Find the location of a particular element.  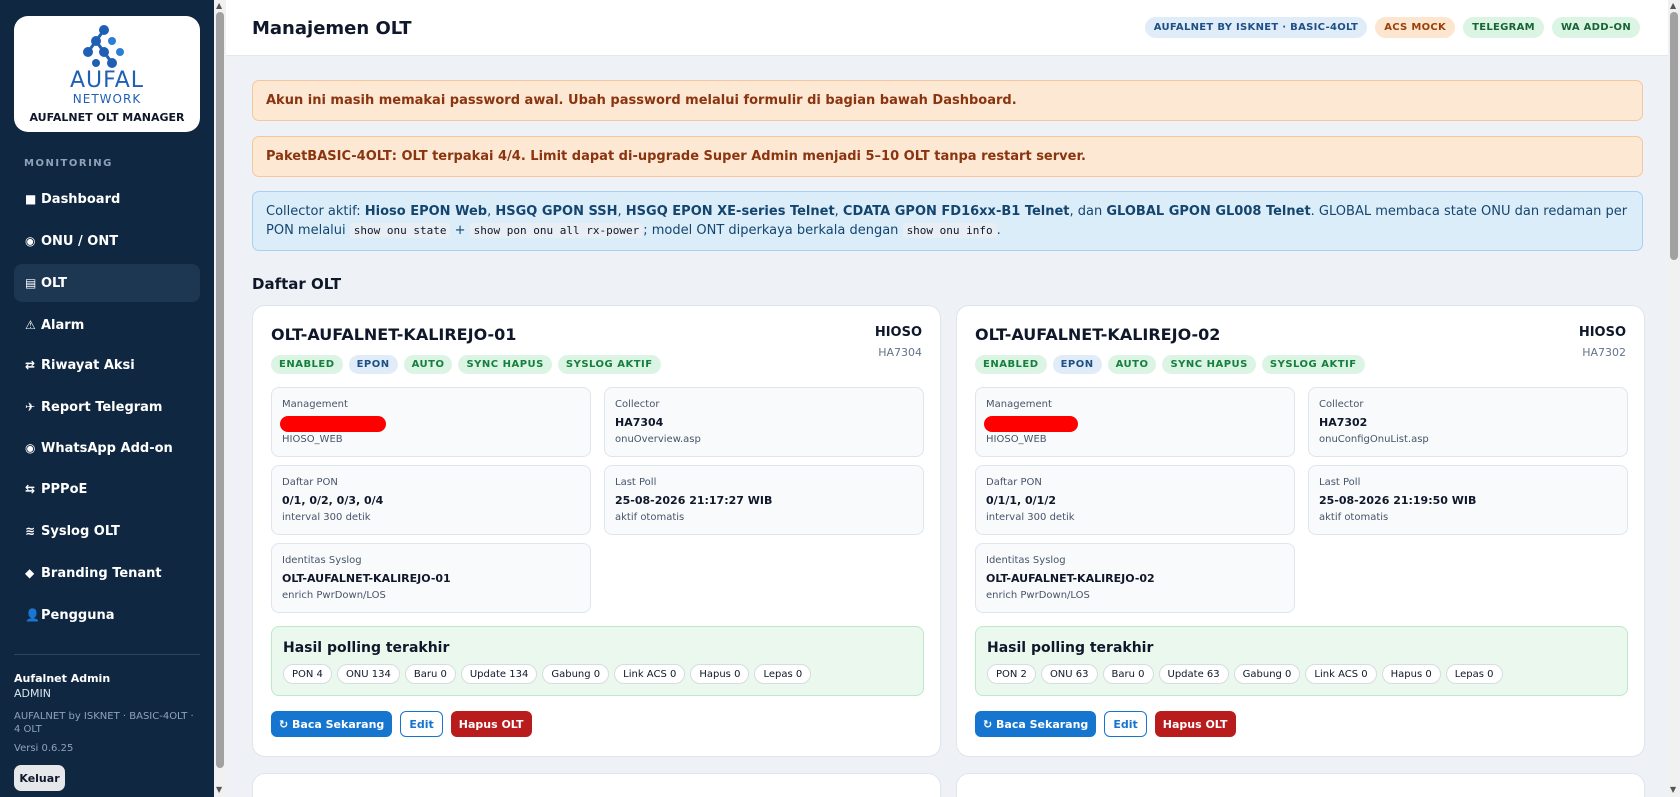

logo-mark-icon is located at coordinates (103, 46).